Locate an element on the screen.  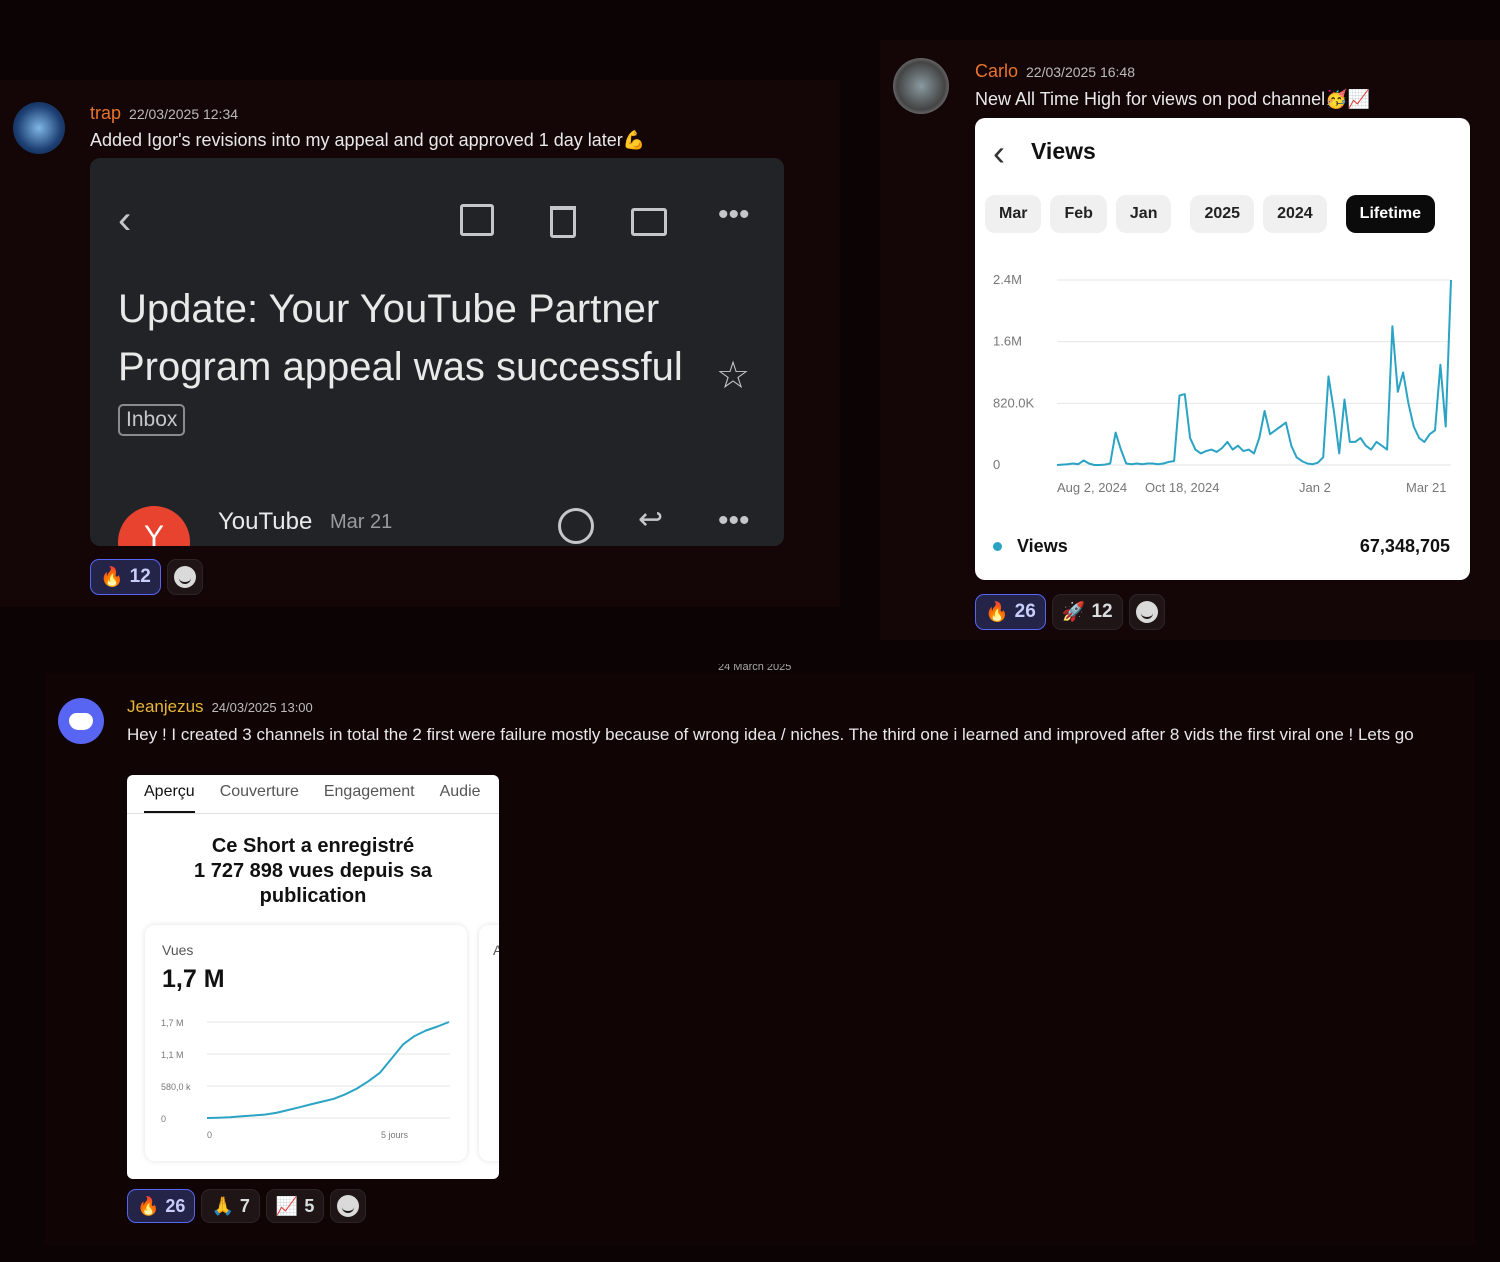
legend-label: Views is located at coordinates (1042, 546).